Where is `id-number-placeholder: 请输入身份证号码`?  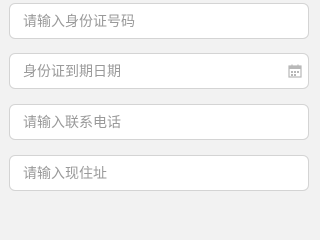 id-number-placeholder: 请输入身份证号码 is located at coordinates (79, 22).